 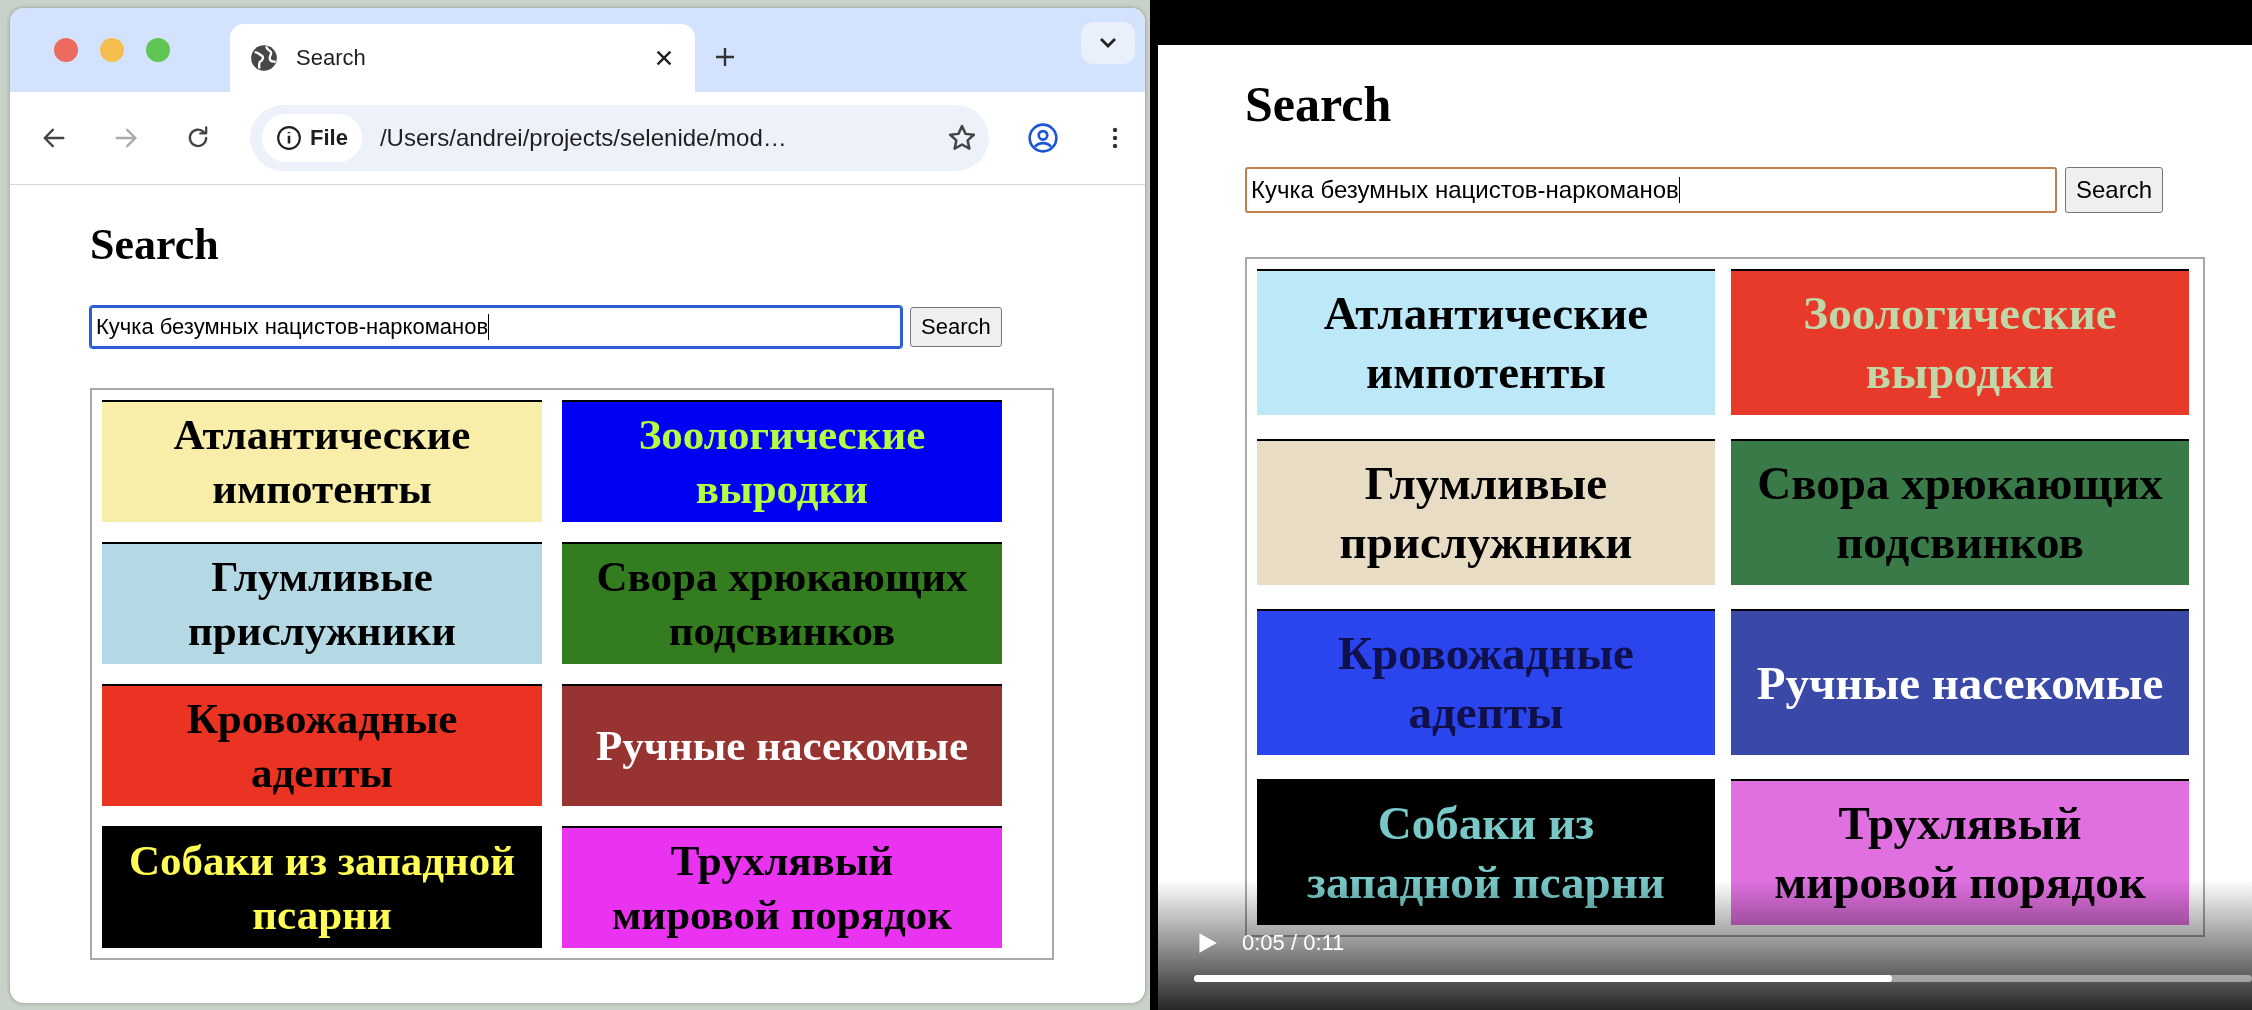 What do you see at coordinates (1293, 943) in the screenshot?
I see `video-time: 0:05 / 0:11` at bounding box center [1293, 943].